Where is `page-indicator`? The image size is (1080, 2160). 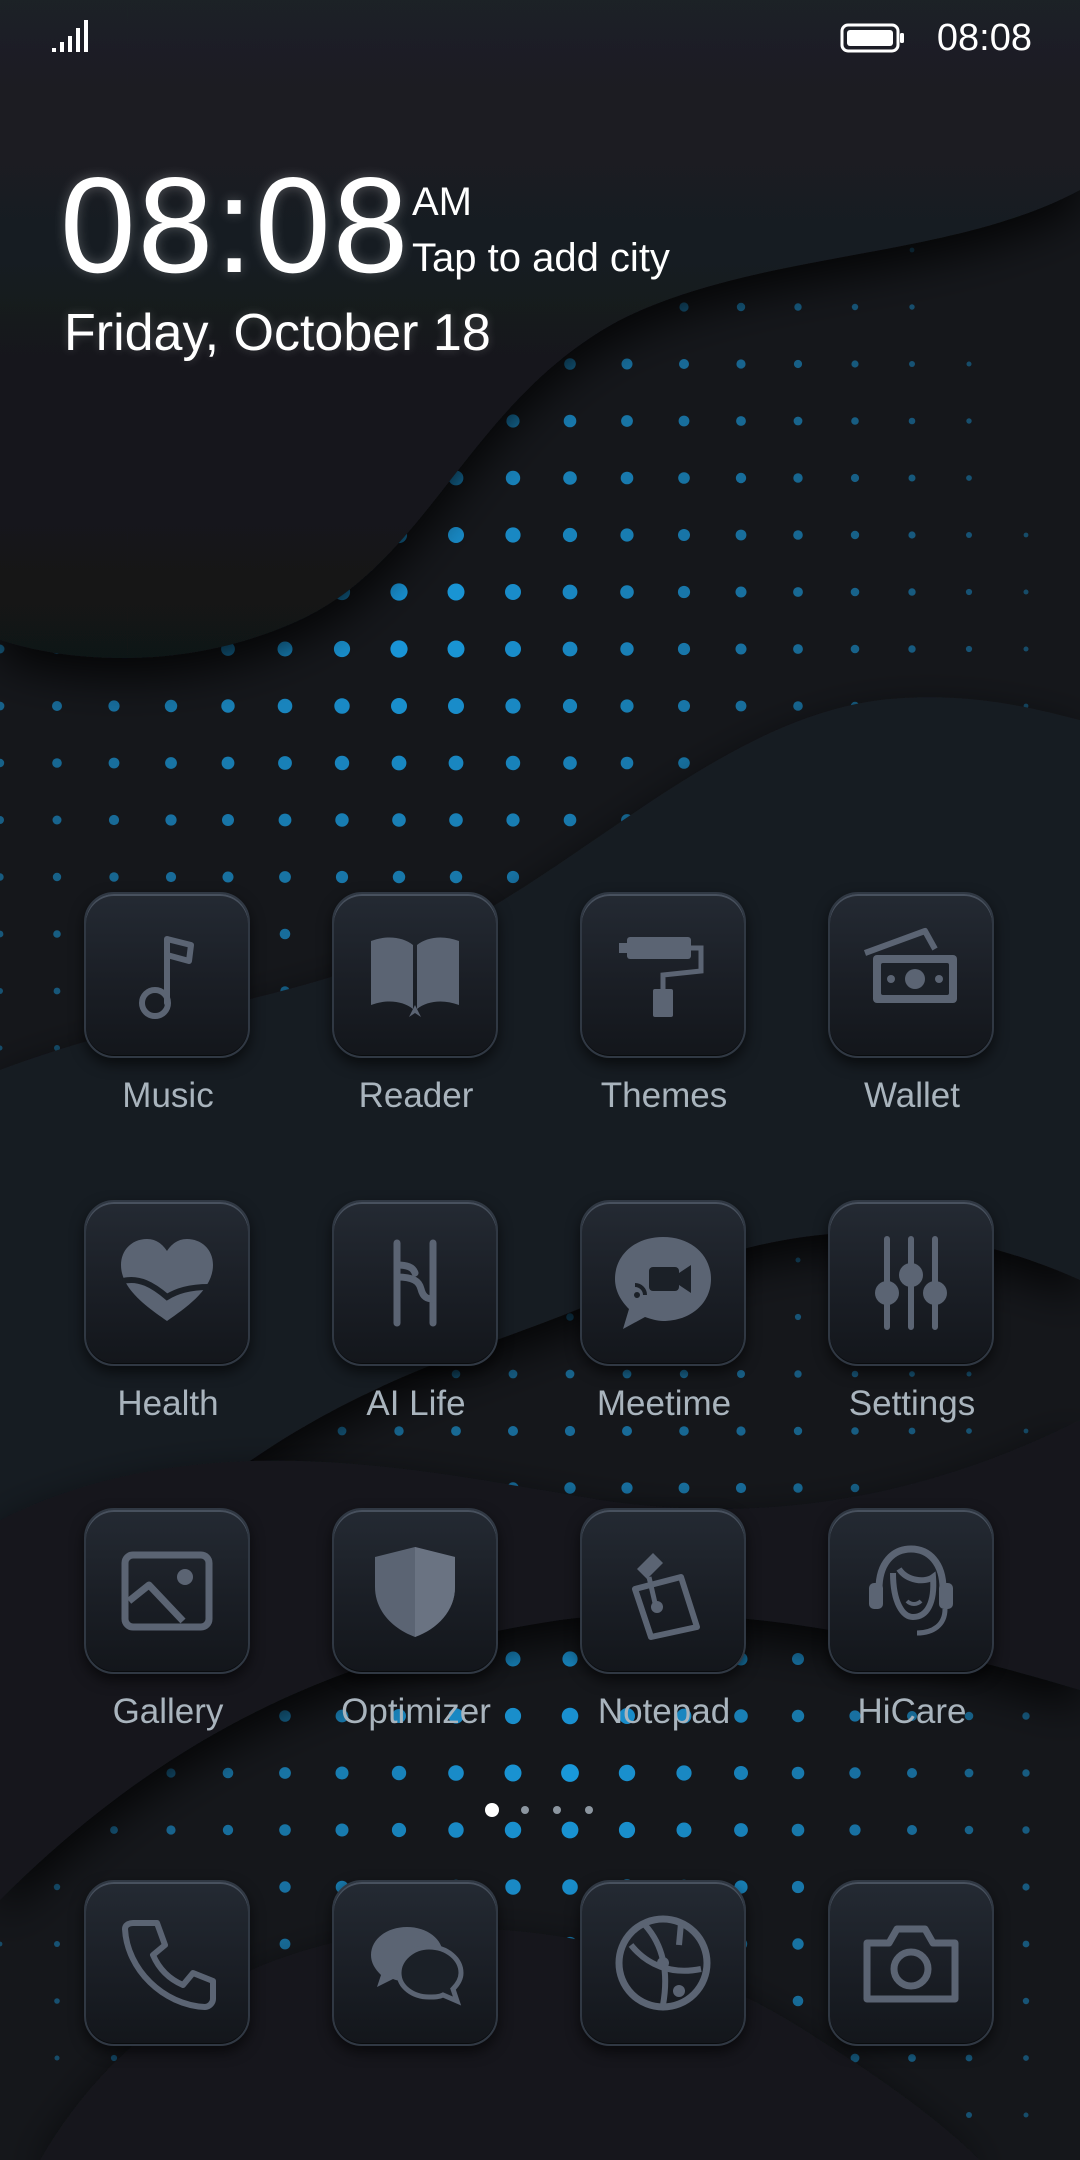
page-indicator is located at coordinates (540, 1812).